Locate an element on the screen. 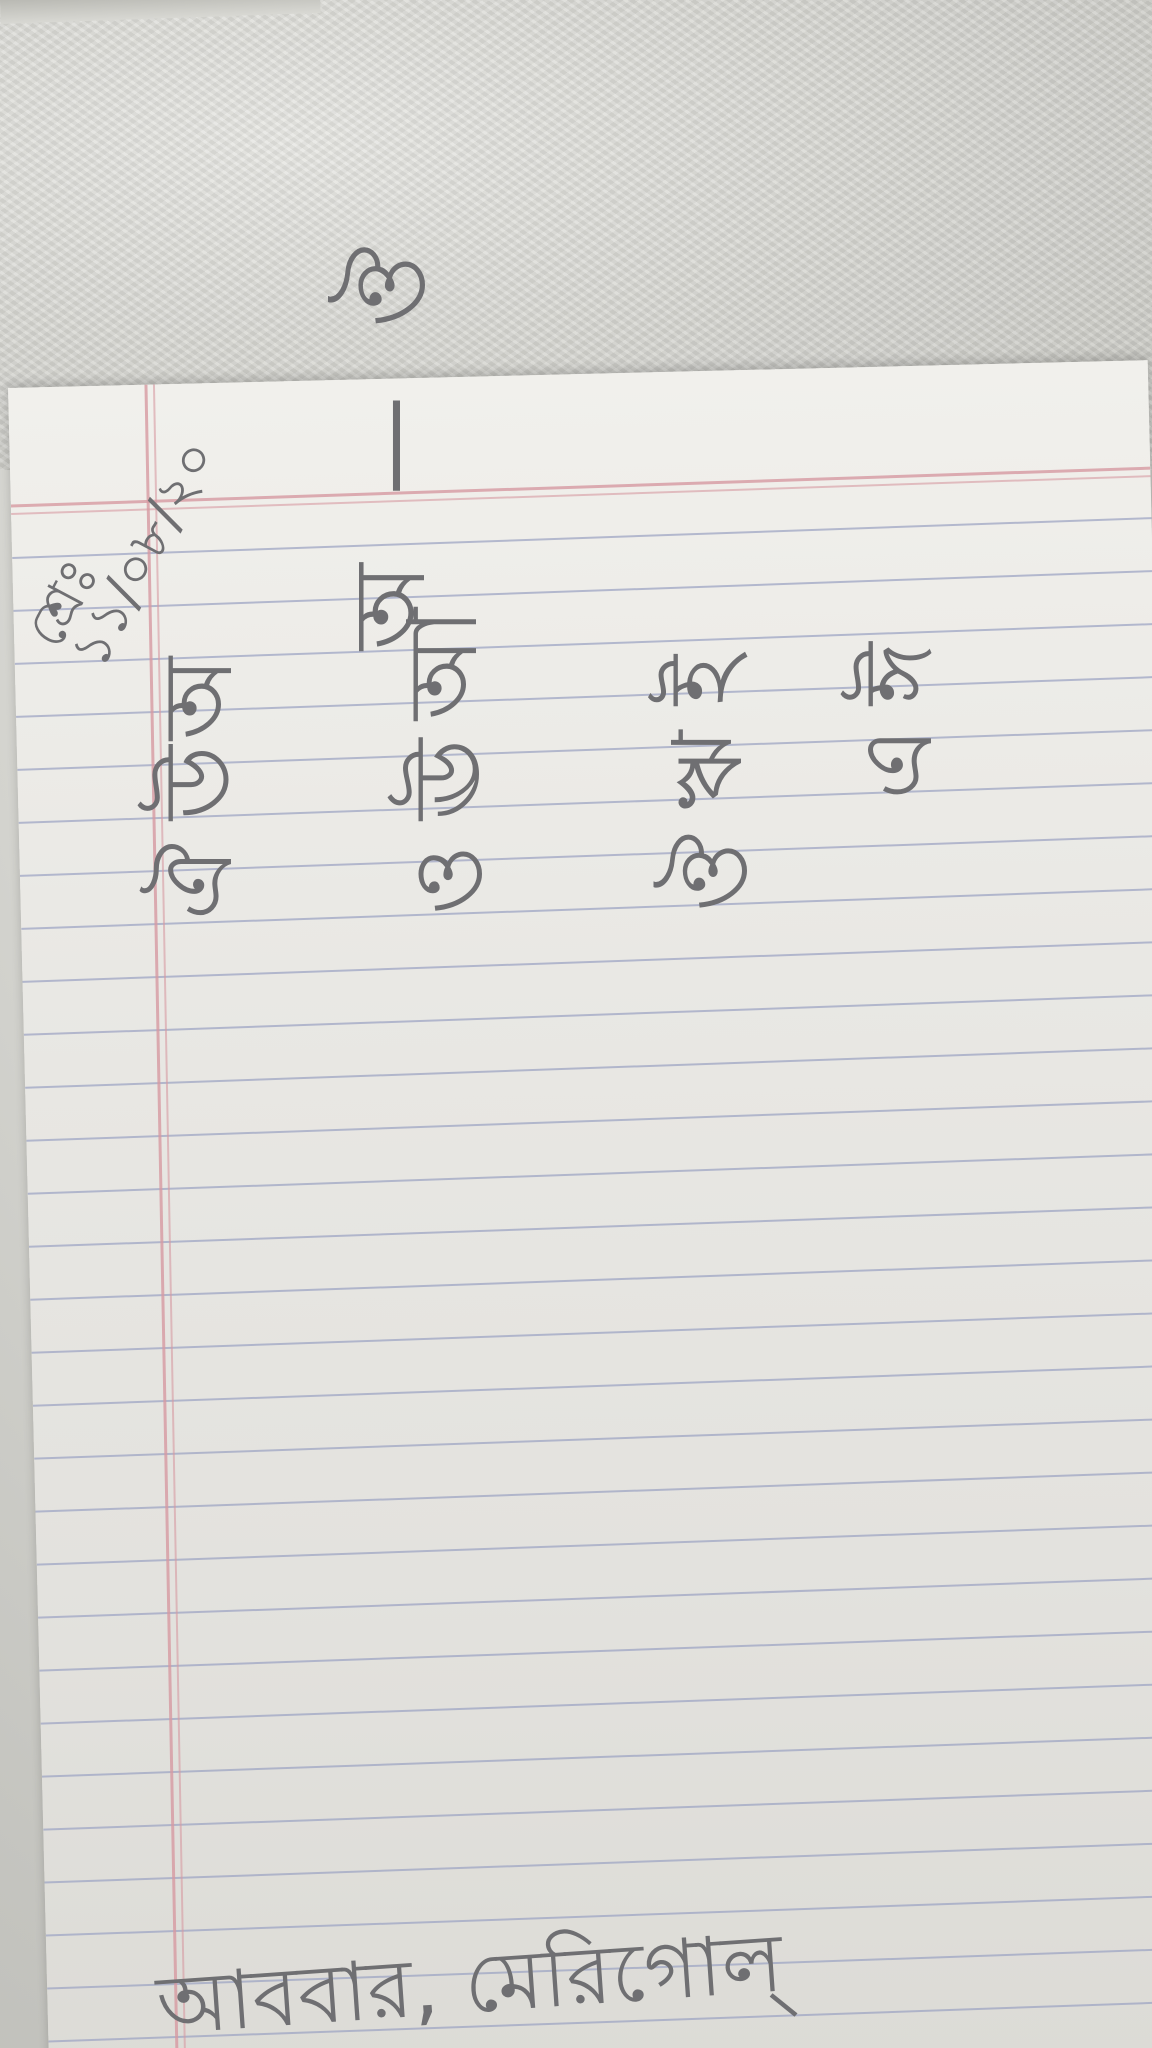  vowel-letter: উ is located at coordinates (198, 782).